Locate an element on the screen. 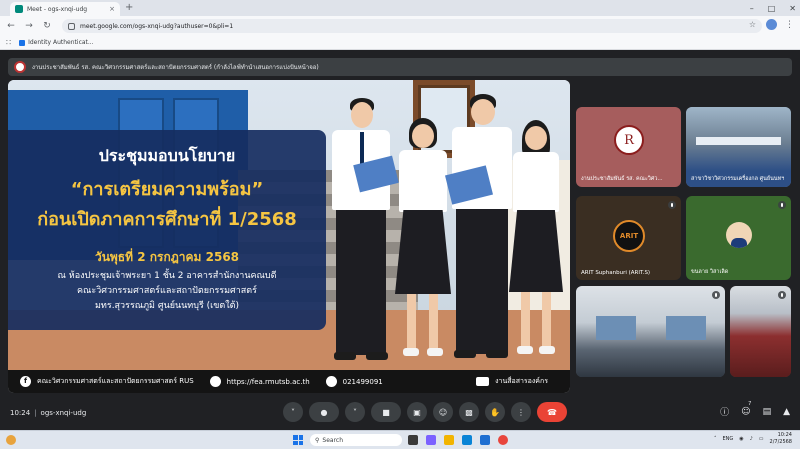 This screenshot has width=800, height=449. leave-call-button: ☎ is located at coordinates (552, 412).